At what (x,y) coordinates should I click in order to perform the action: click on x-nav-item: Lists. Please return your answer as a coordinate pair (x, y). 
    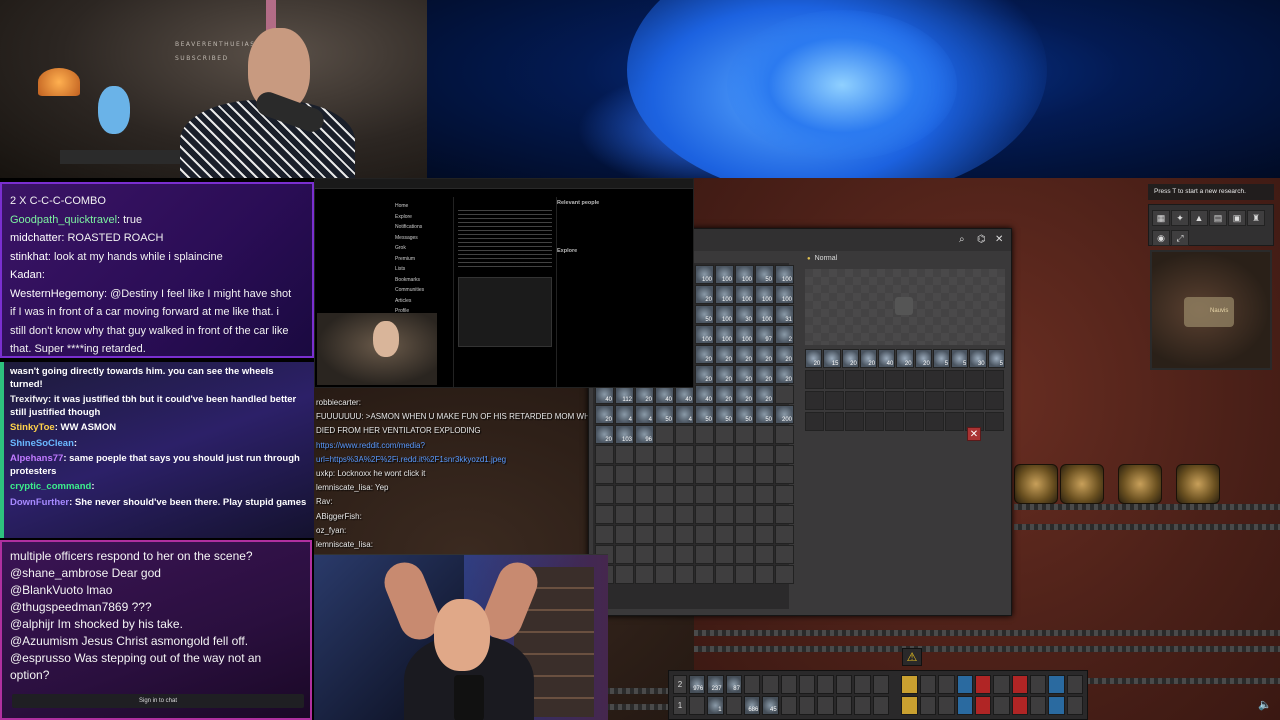
    Looking at the image, I should click on (420, 269).